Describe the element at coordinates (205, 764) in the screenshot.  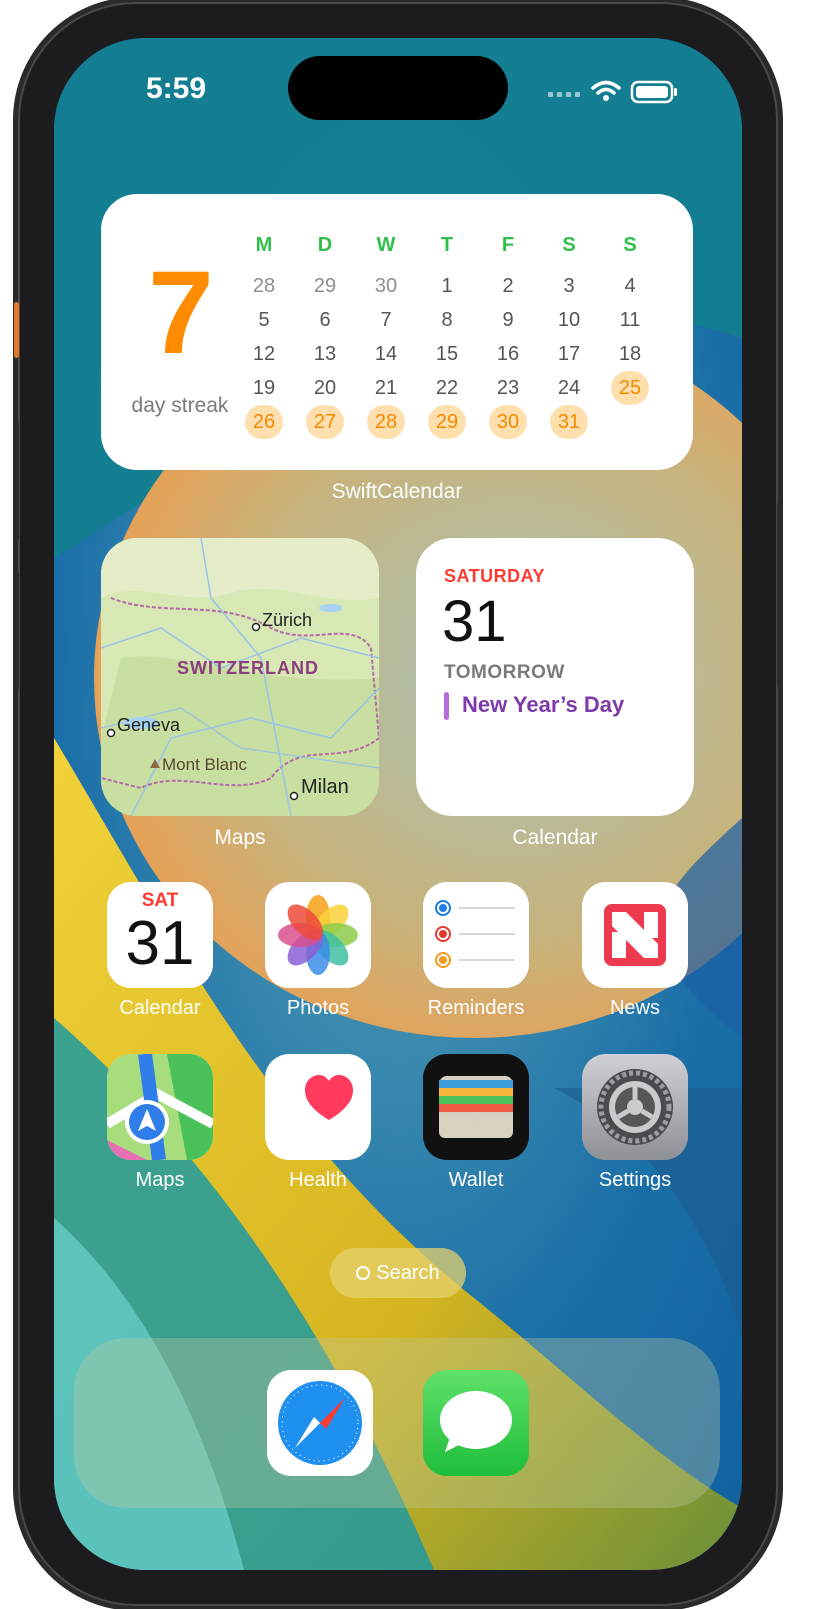
I see `map-label-mont-blanc: Mont Blanc` at that location.